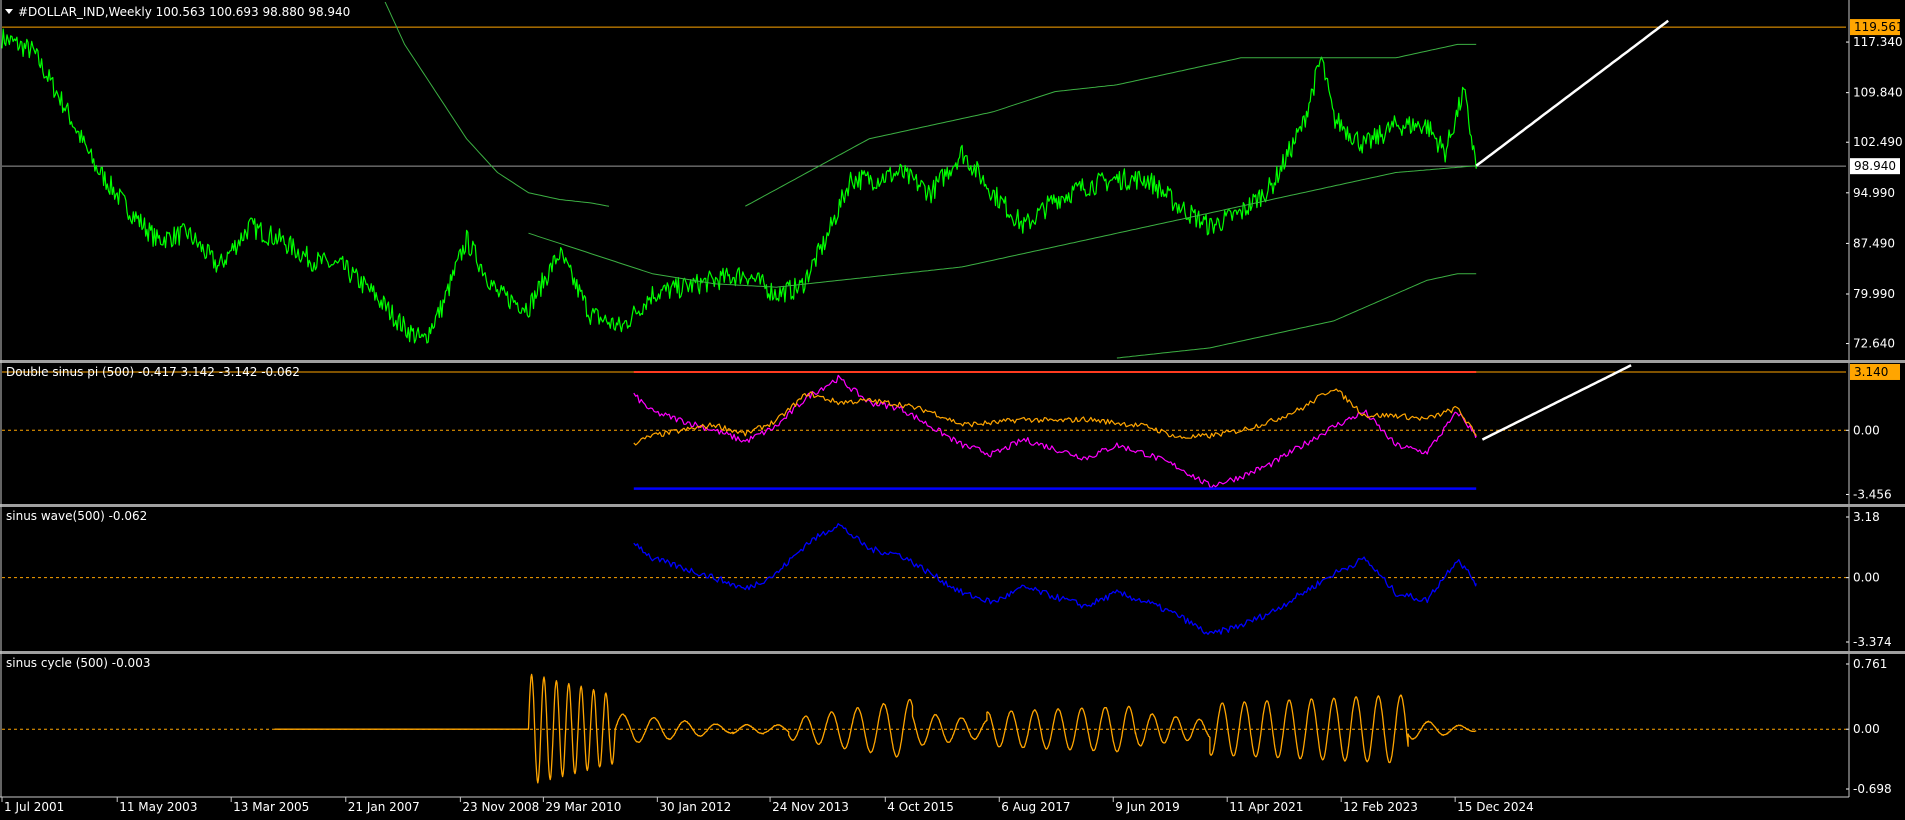 The width and height of the screenshot is (1905, 820). Describe the element at coordinates (1147, 807) in the screenshot. I see `time-tick-label: 9 Jun 2019` at that location.